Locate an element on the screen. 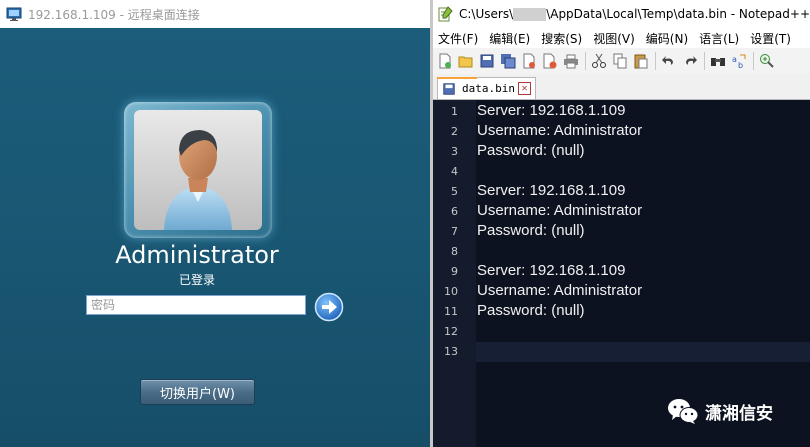 The height and width of the screenshot is (447, 810). paste-icon is located at coordinates (641, 61).